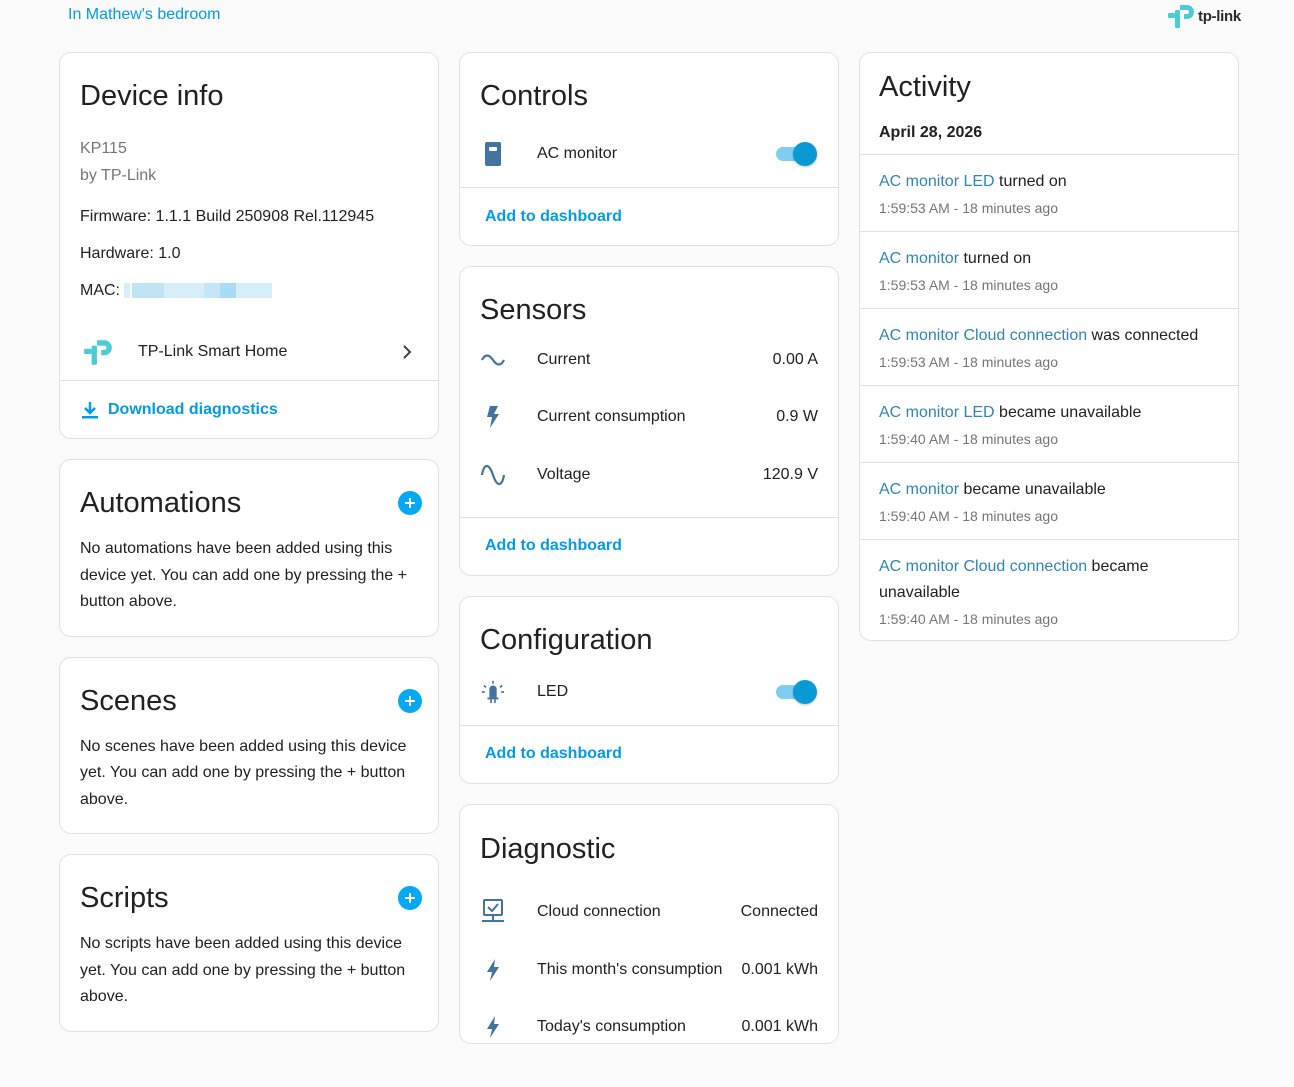  I want to click on entity-name: LED, so click(553, 691).